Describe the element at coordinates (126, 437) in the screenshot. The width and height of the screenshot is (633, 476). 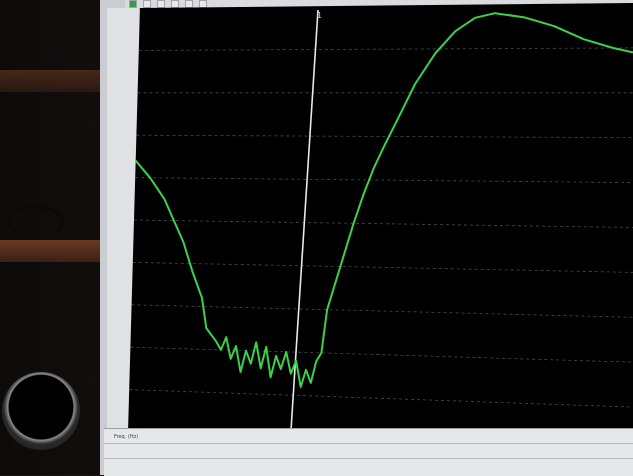
I see `status-freq-label: Freq. (Hz)` at that location.